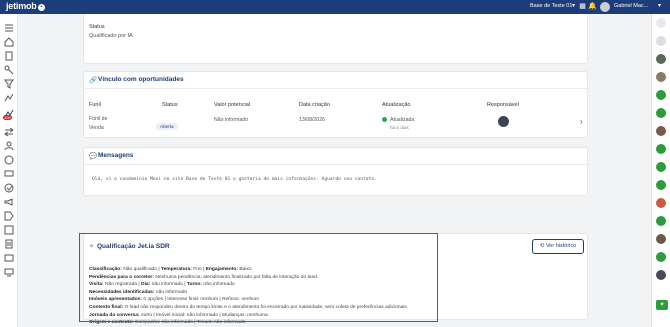  I want to click on column-header: Responsável, so click(503, 105).